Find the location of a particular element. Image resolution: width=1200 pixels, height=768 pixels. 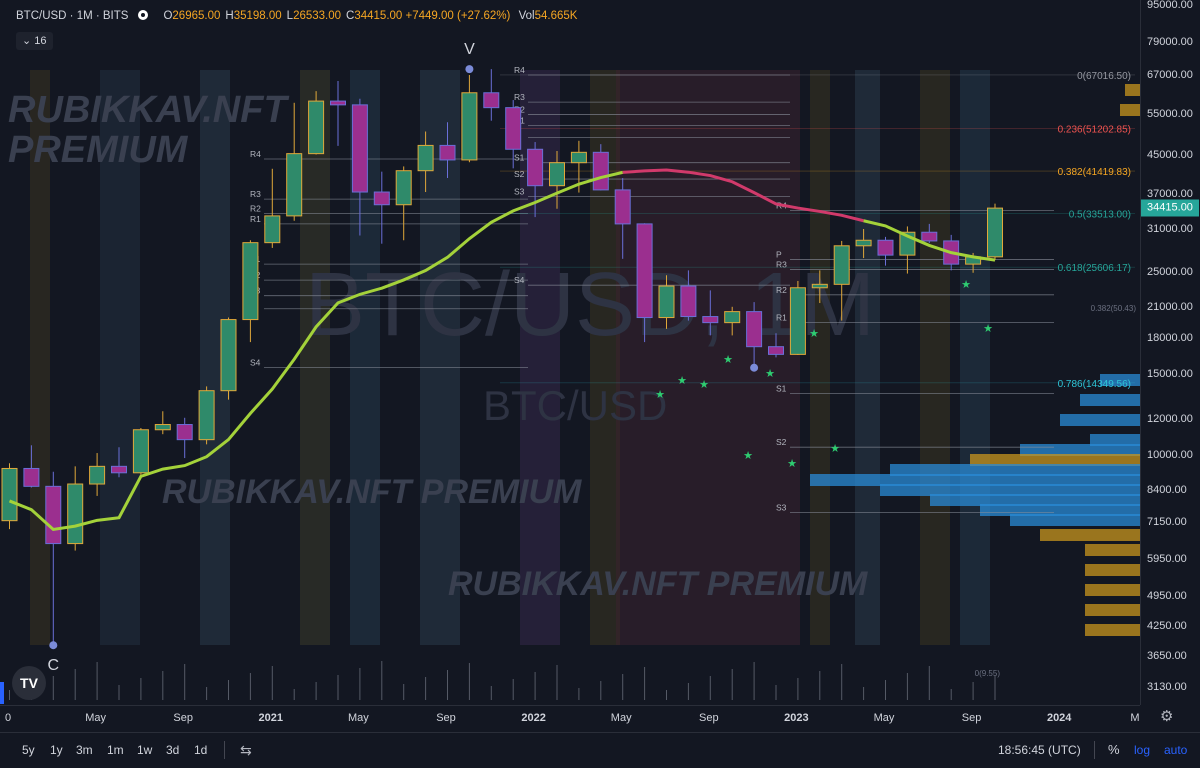

close-value: 34415.00 is located at coordinates (378, 16).